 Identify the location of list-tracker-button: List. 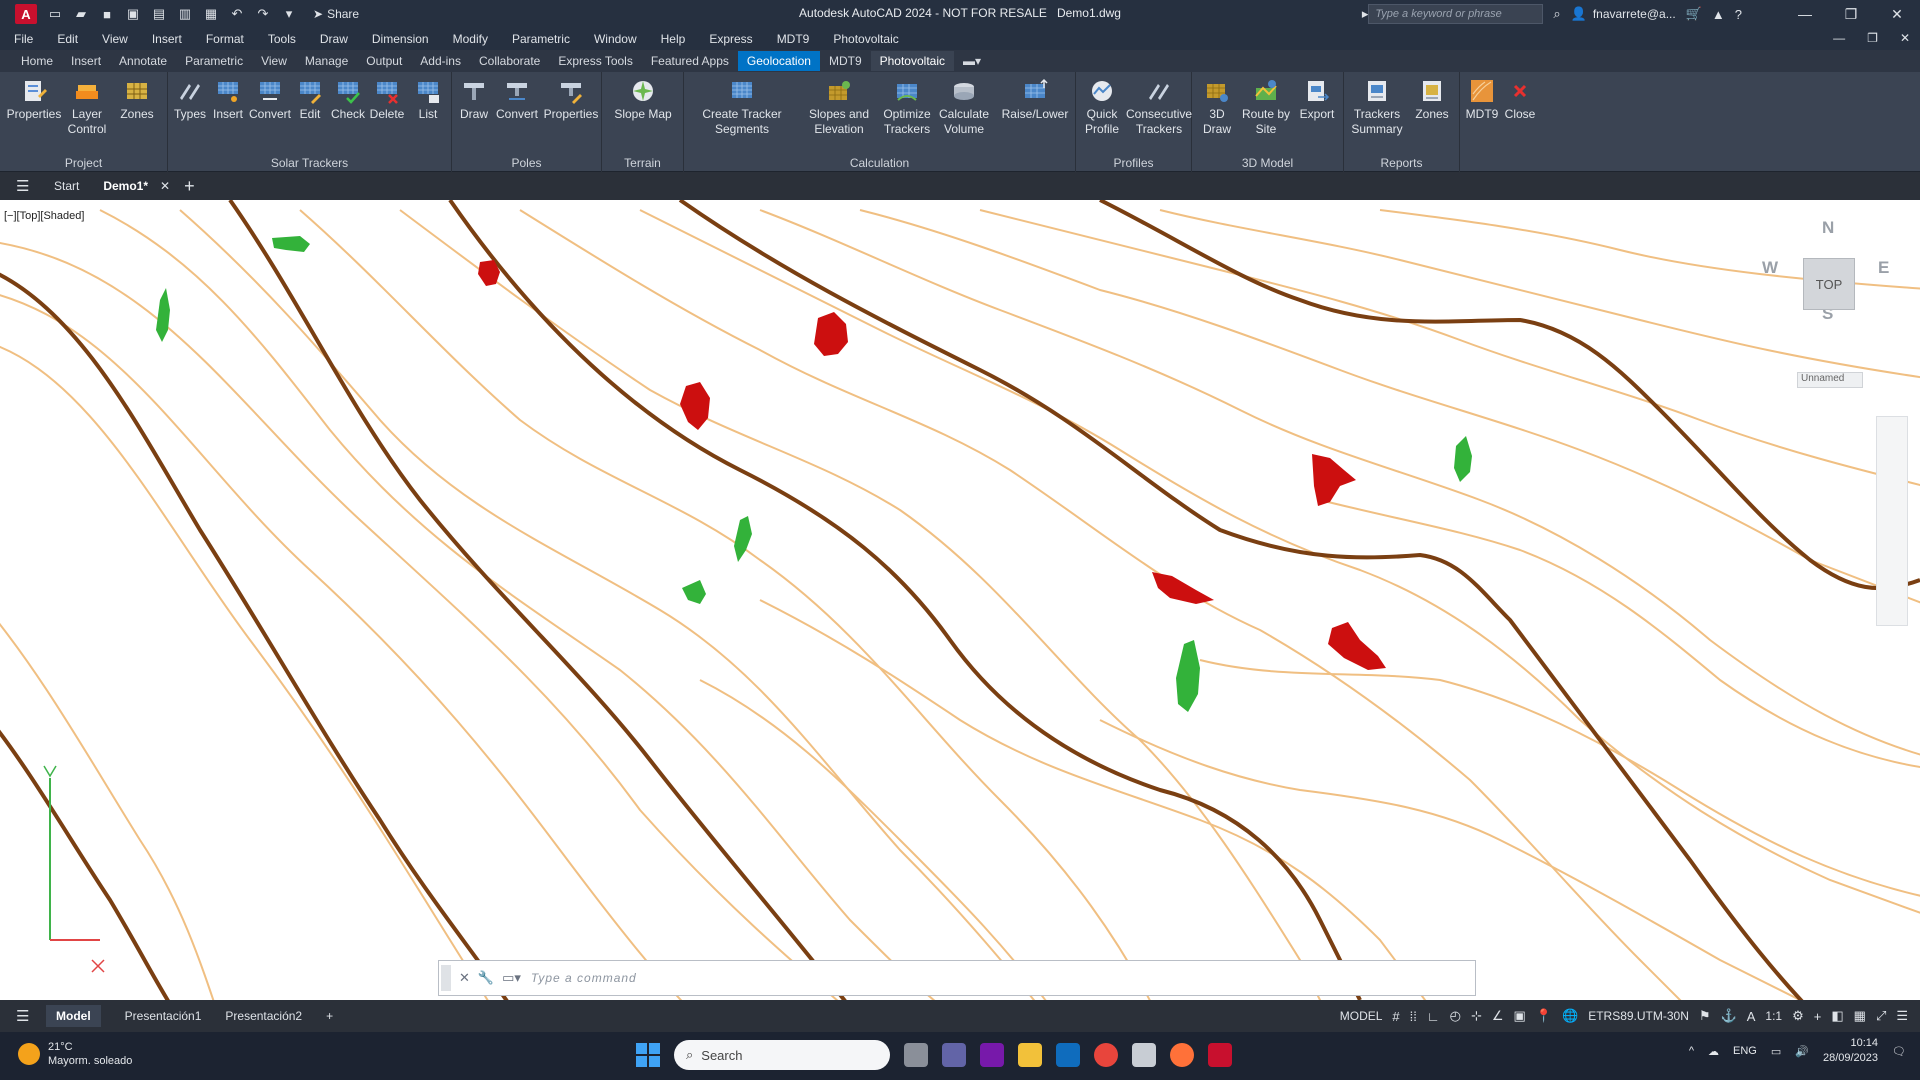
(428, 100).